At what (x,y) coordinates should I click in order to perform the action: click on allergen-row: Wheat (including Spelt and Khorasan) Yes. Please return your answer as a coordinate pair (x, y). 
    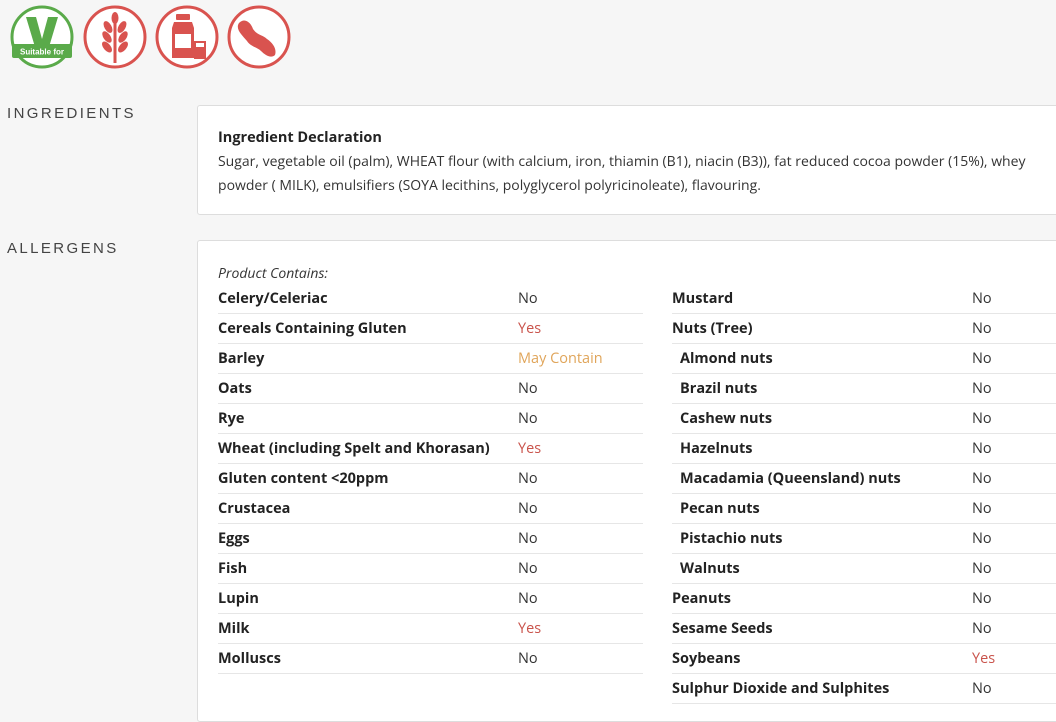
    Looking at the image, I should click on (430, 449).